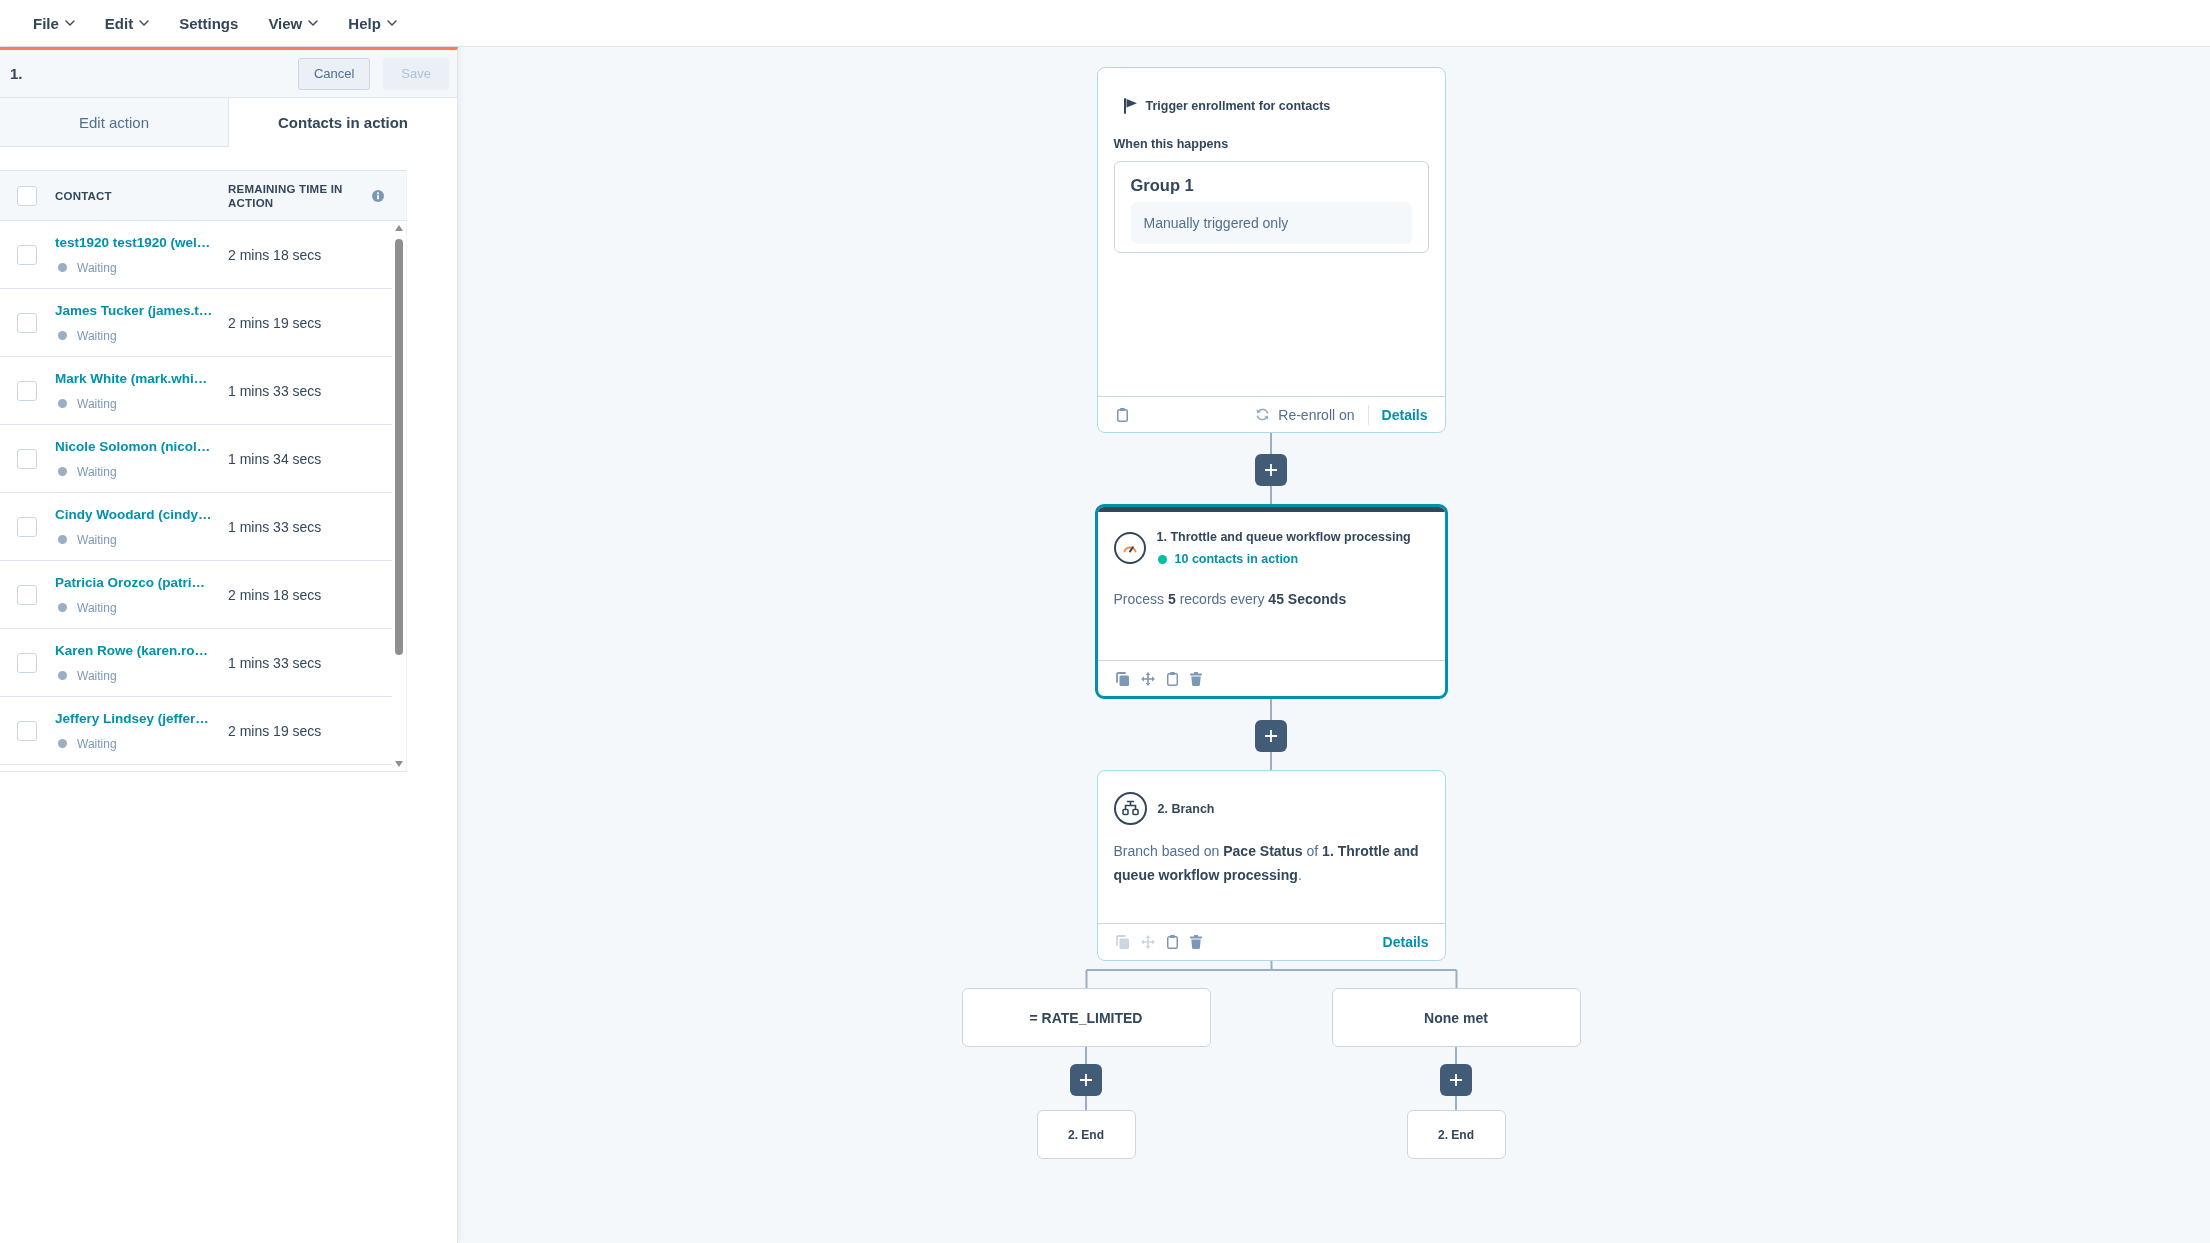 The width and height of the screenshot is (2210, 1243). Describe the element at coordinates (293, 23) in the screenshot. I see `menu-item: View` at that location.